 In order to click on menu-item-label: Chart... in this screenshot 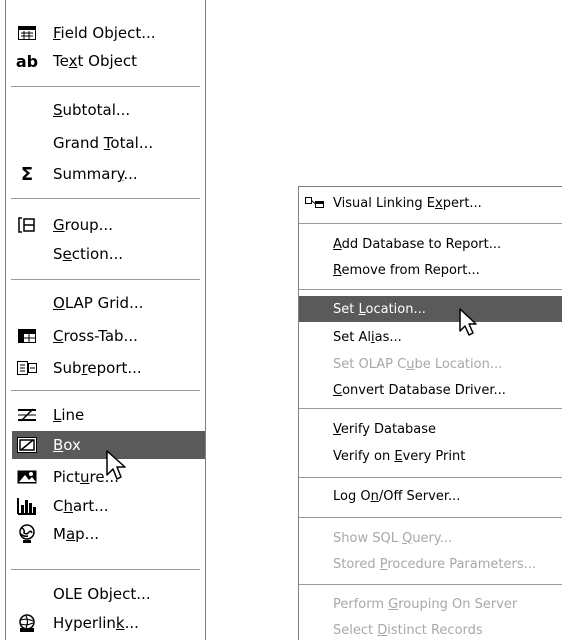, I will do `click(81, 506)`.